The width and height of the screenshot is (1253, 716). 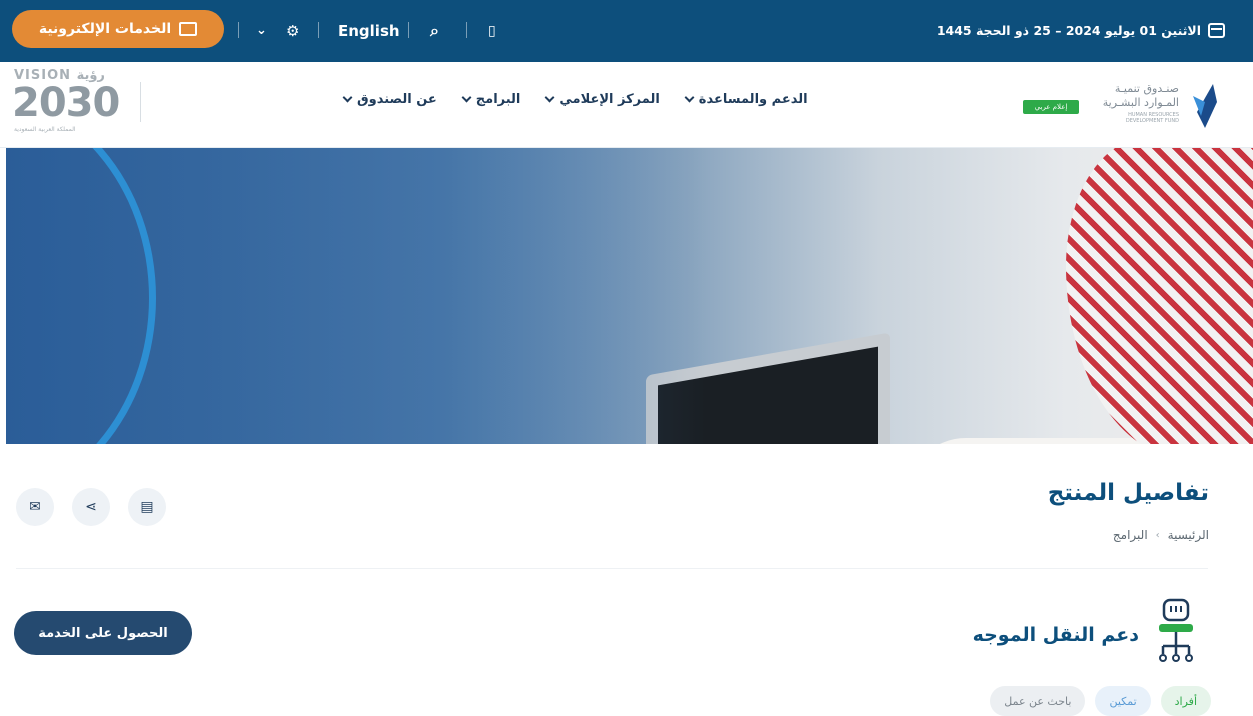 I want to click on nav-item-support: الدعم والمساعدة, so click(x=746, y=99).